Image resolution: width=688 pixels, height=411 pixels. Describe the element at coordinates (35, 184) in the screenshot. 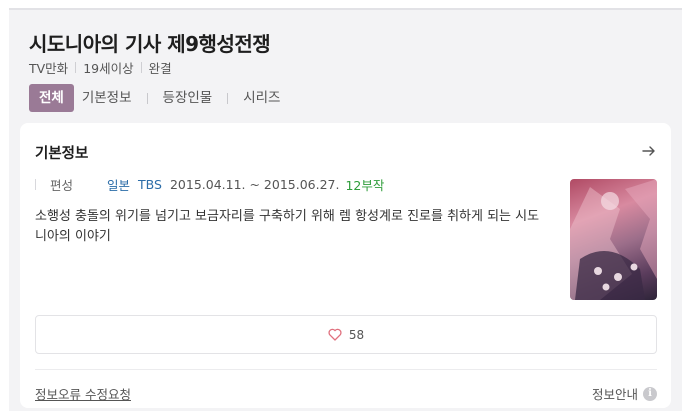

I see `info-marker` at that location.